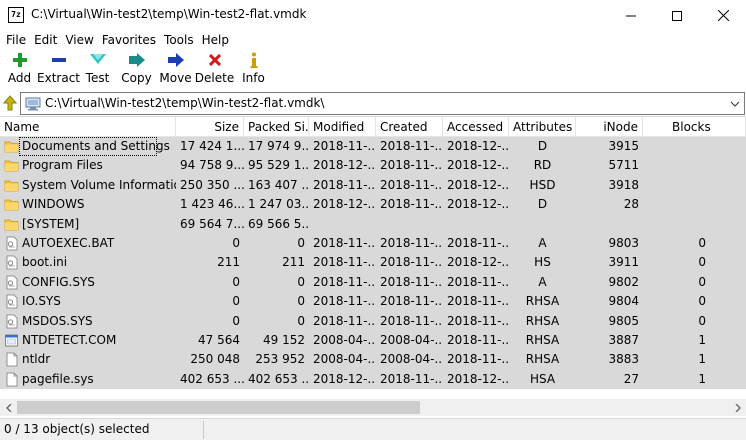 This screenshot has width=746, height=440. What do you see at coordinates (10, 103) in the screenshot?
I see `up-folder-button` at bounding box center [10, 103].